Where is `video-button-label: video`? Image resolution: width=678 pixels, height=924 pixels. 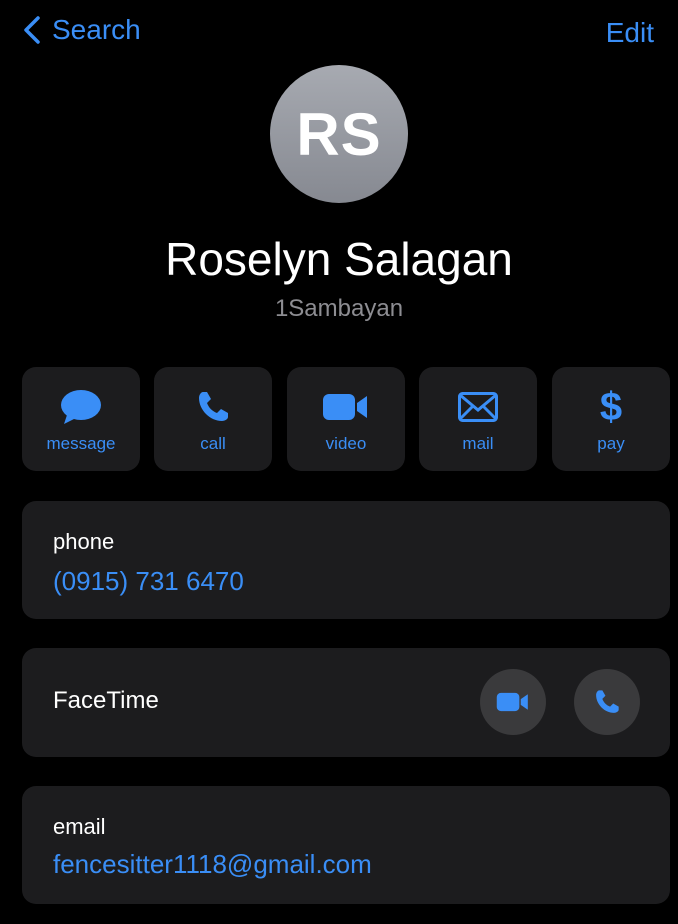 video-button-label: video is located at coordinates (346, 443).